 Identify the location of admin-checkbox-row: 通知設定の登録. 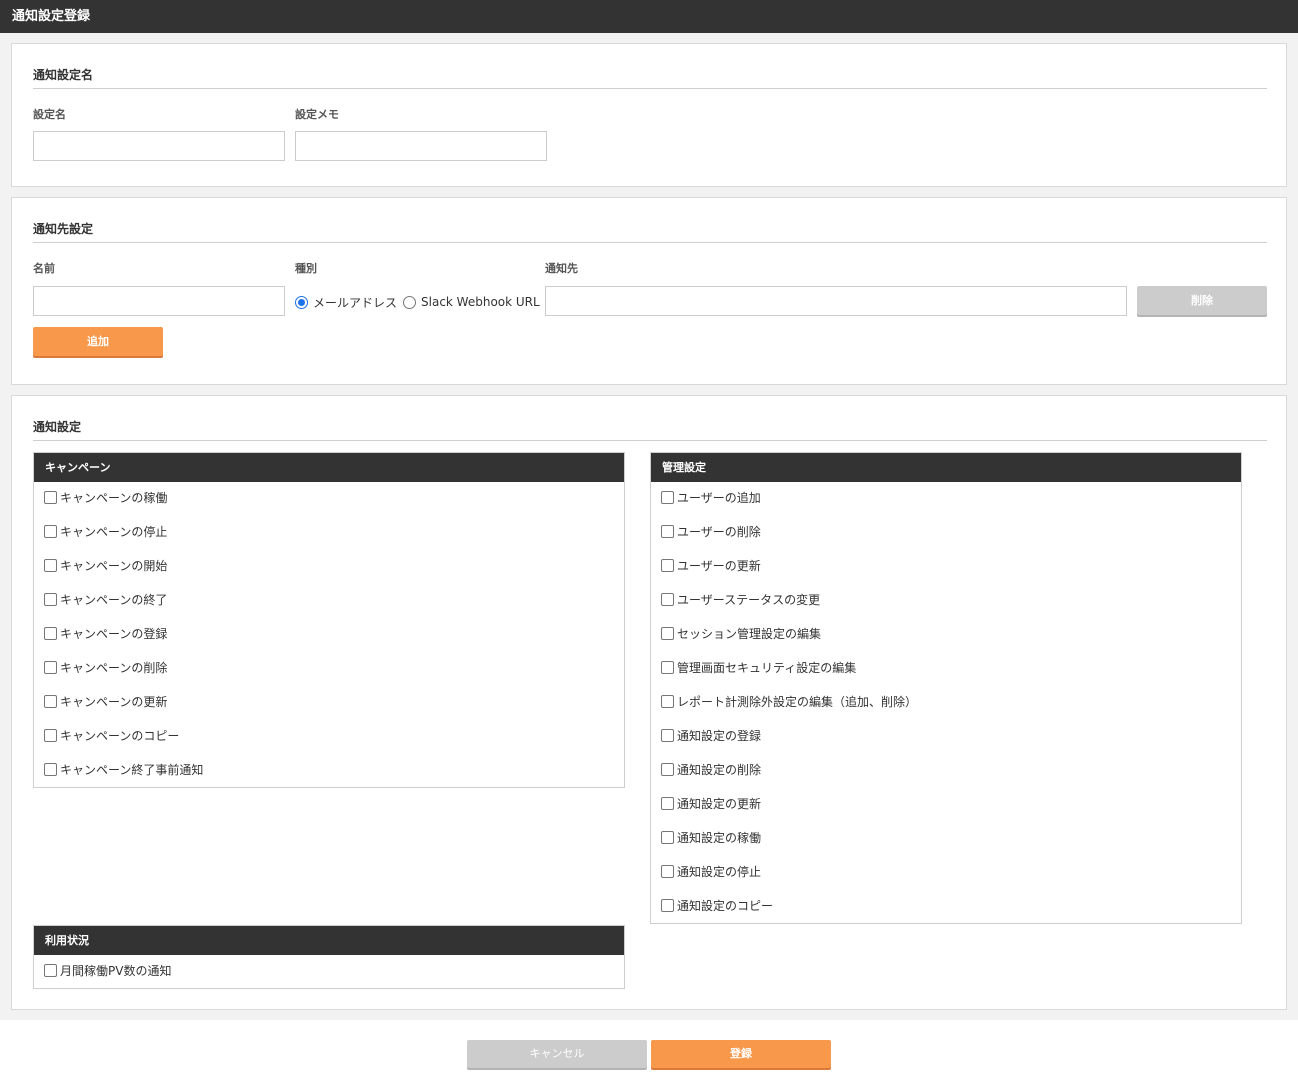
(711, 735).